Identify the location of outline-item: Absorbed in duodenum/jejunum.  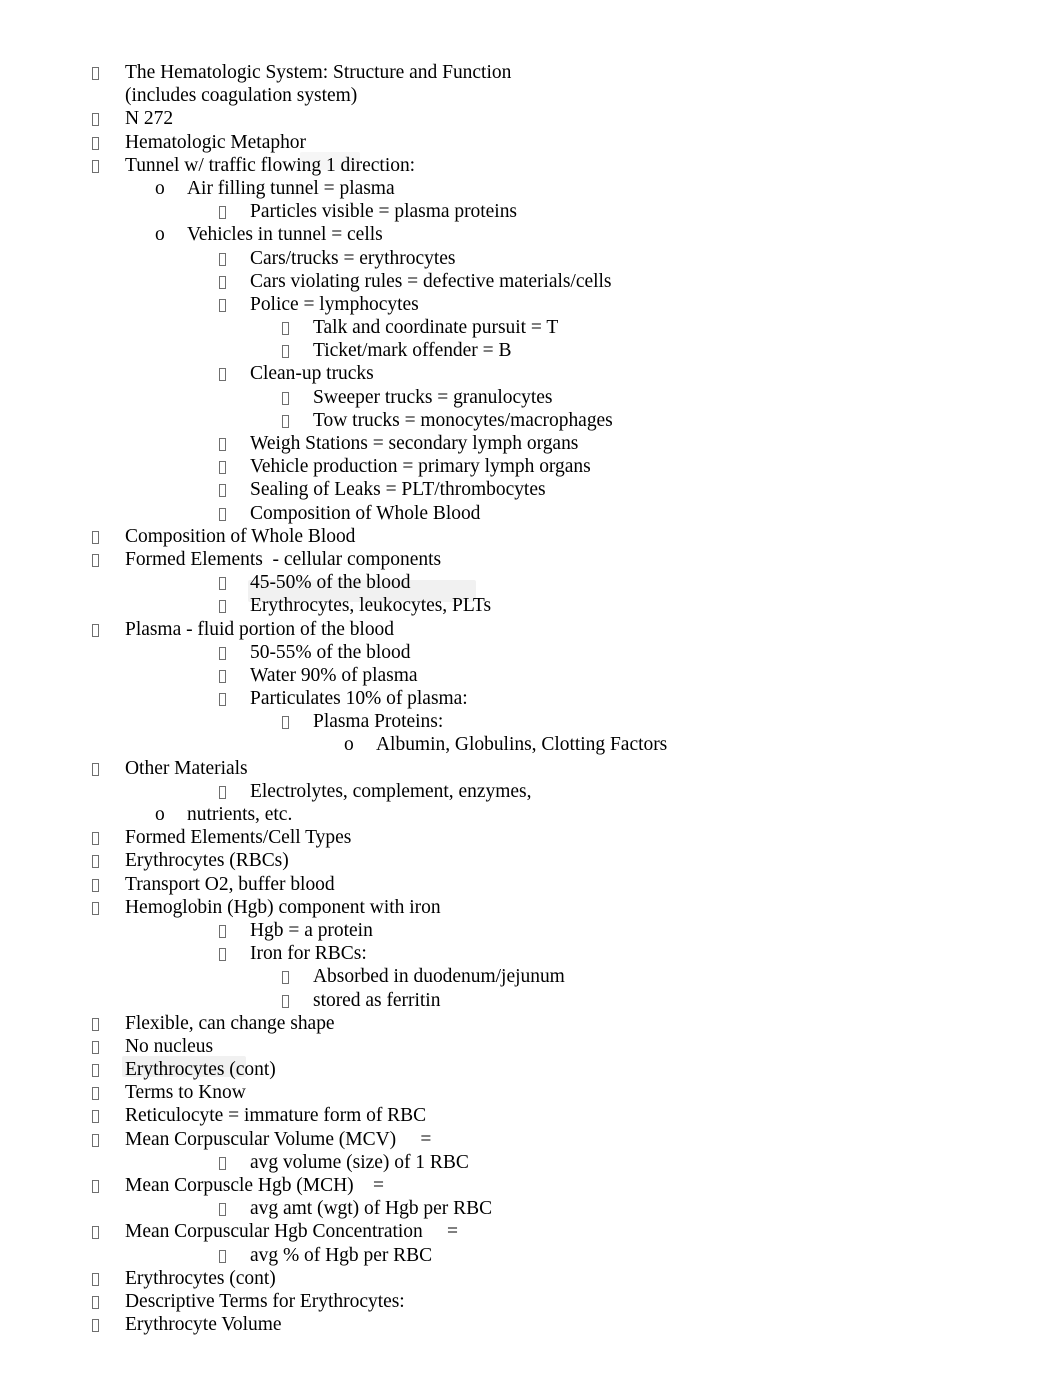
(531, 976).